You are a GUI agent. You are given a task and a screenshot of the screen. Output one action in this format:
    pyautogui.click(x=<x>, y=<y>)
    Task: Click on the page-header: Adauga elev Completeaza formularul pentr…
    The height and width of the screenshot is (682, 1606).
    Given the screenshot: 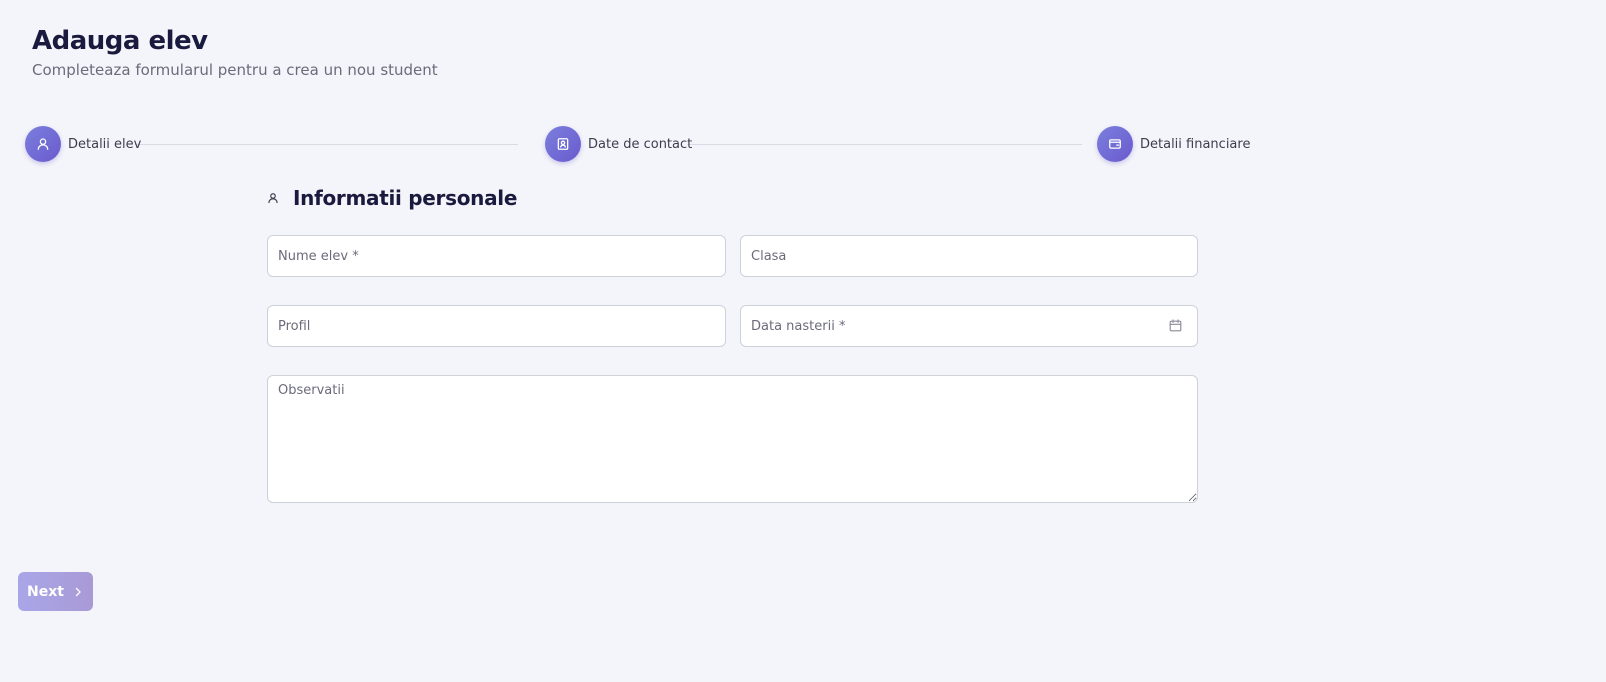 What is the action you would take?
    pyautogui.click(x=235, y=52)
    